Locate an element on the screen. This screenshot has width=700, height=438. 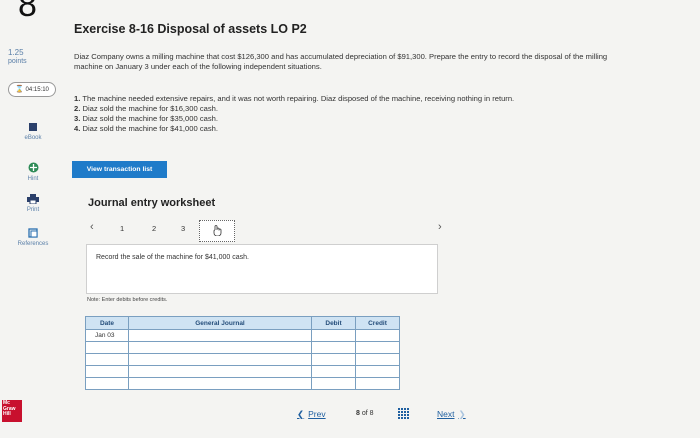
hint-label: Hint is located at coordinates (33, 179).